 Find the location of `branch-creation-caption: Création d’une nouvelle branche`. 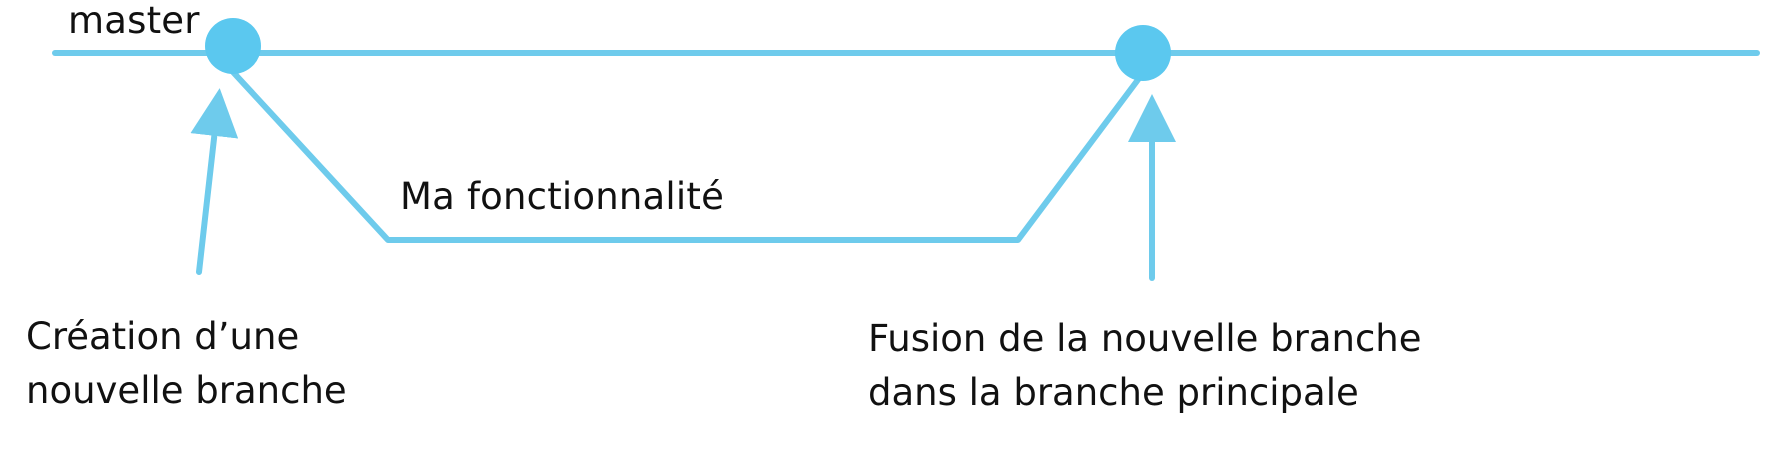

branch-creation-caption: Création d’une nouvelle branche is located at coordinates (186, 364).